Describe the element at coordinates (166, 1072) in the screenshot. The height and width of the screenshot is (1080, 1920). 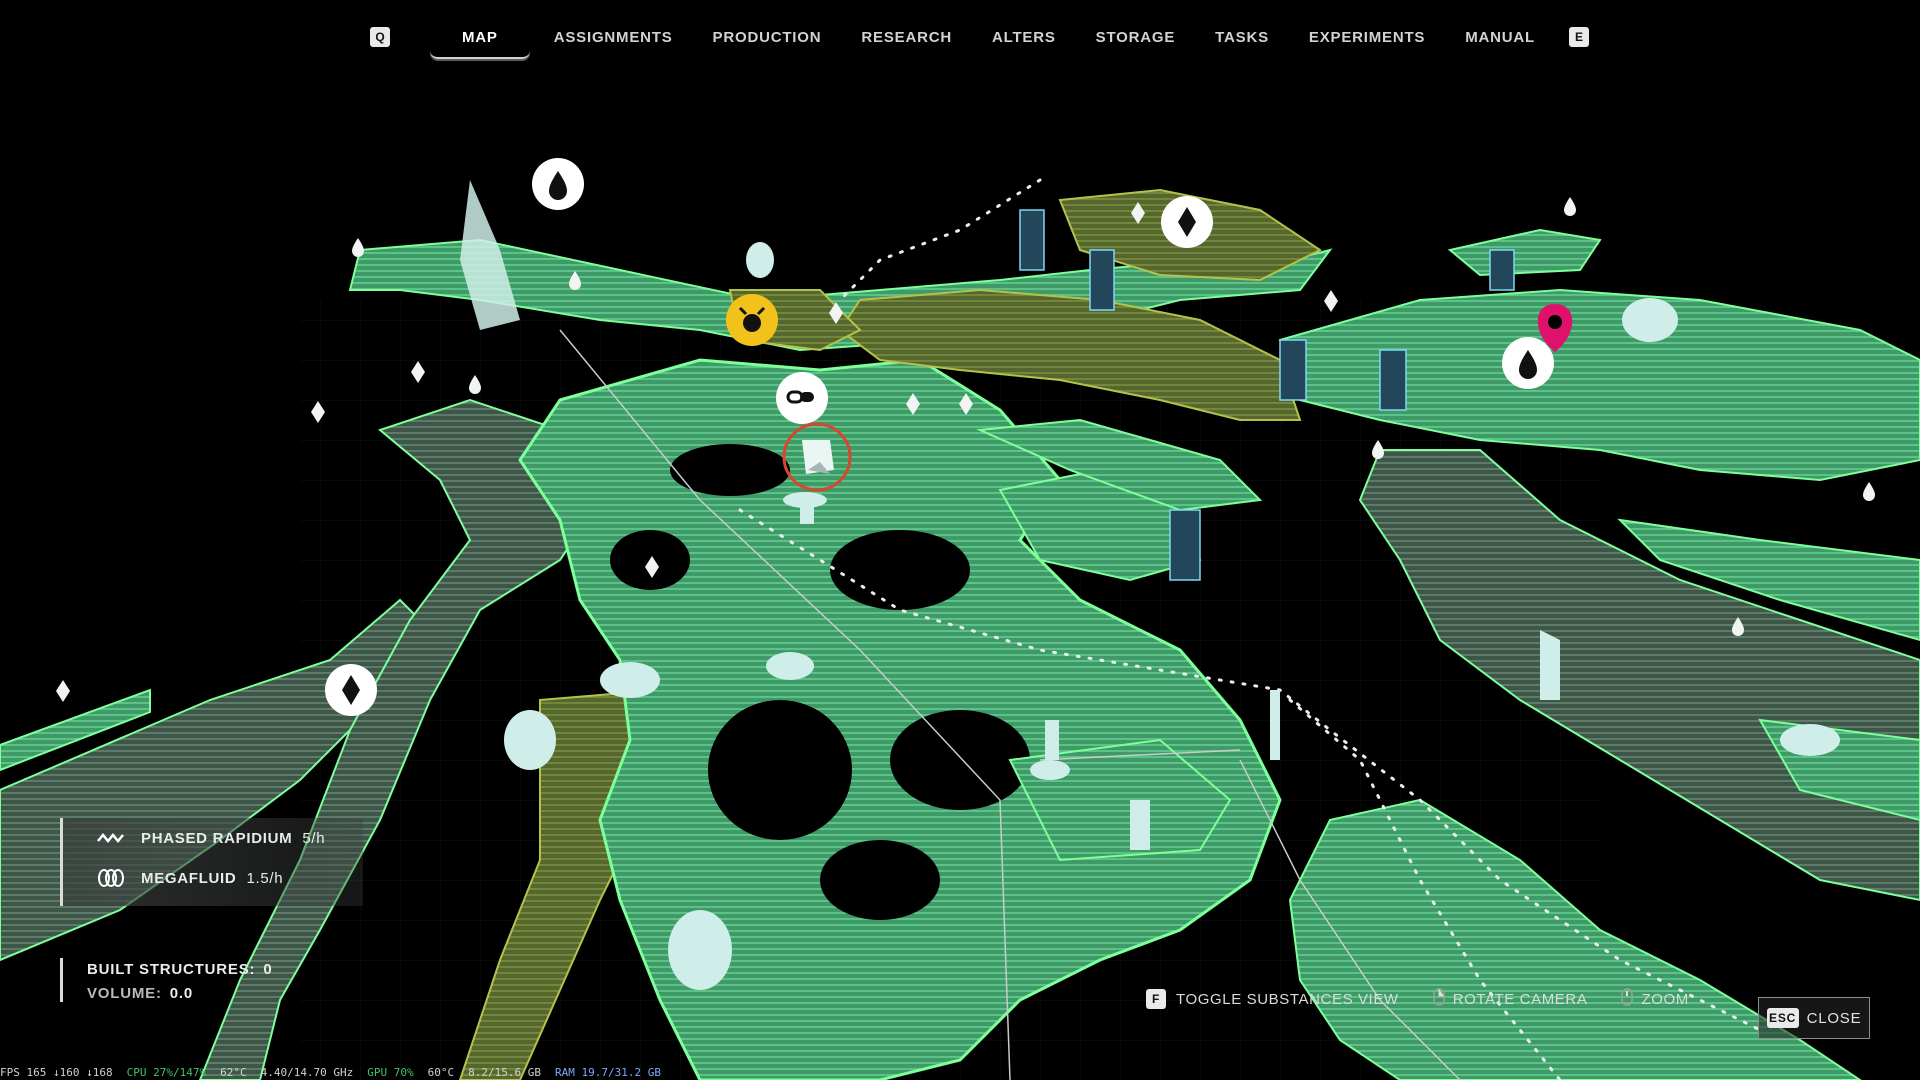
I see `cpu-readout: CPU 27%/147%` at that location.